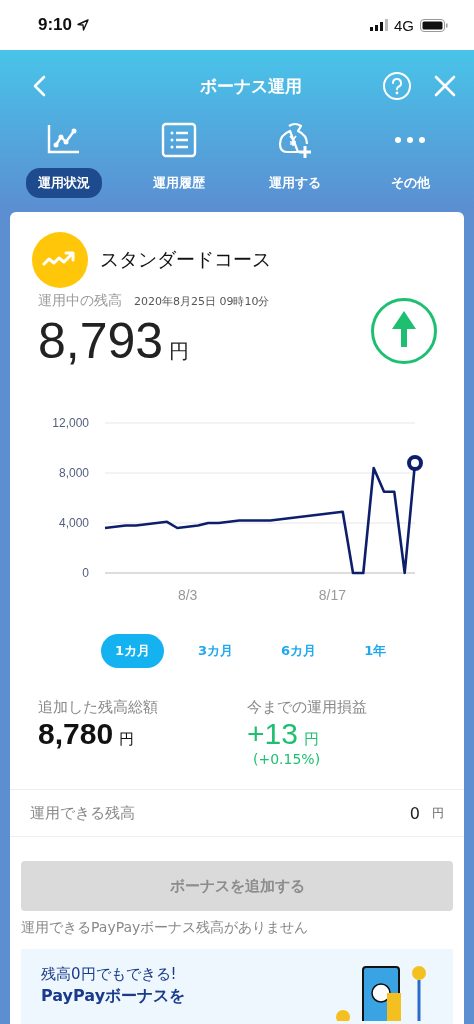 The height and width of the screenshot is (1024, 474). What do you see at coordinates (73, 473) in the screenshot?
I see `y-axis-label: 8,000` at bounding box center [73, 473].